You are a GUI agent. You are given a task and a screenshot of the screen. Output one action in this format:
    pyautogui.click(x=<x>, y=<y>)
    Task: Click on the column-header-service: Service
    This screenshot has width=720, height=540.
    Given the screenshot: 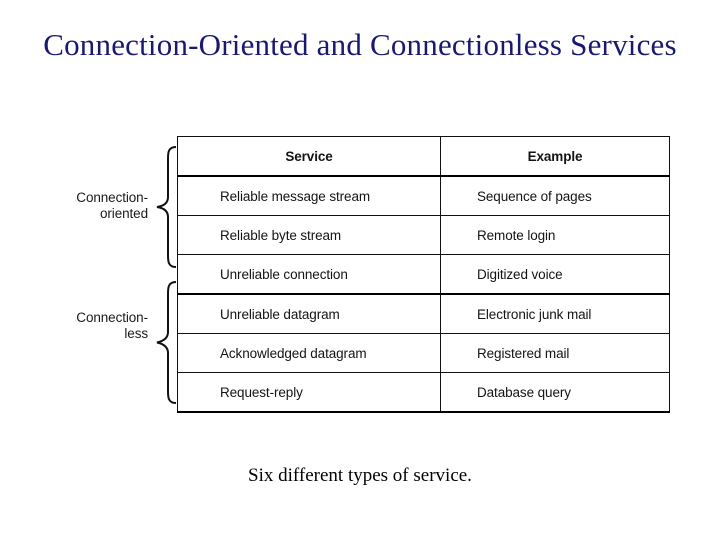 What is the action you would take?
    pyautogui.click(x=309, y=156)
    